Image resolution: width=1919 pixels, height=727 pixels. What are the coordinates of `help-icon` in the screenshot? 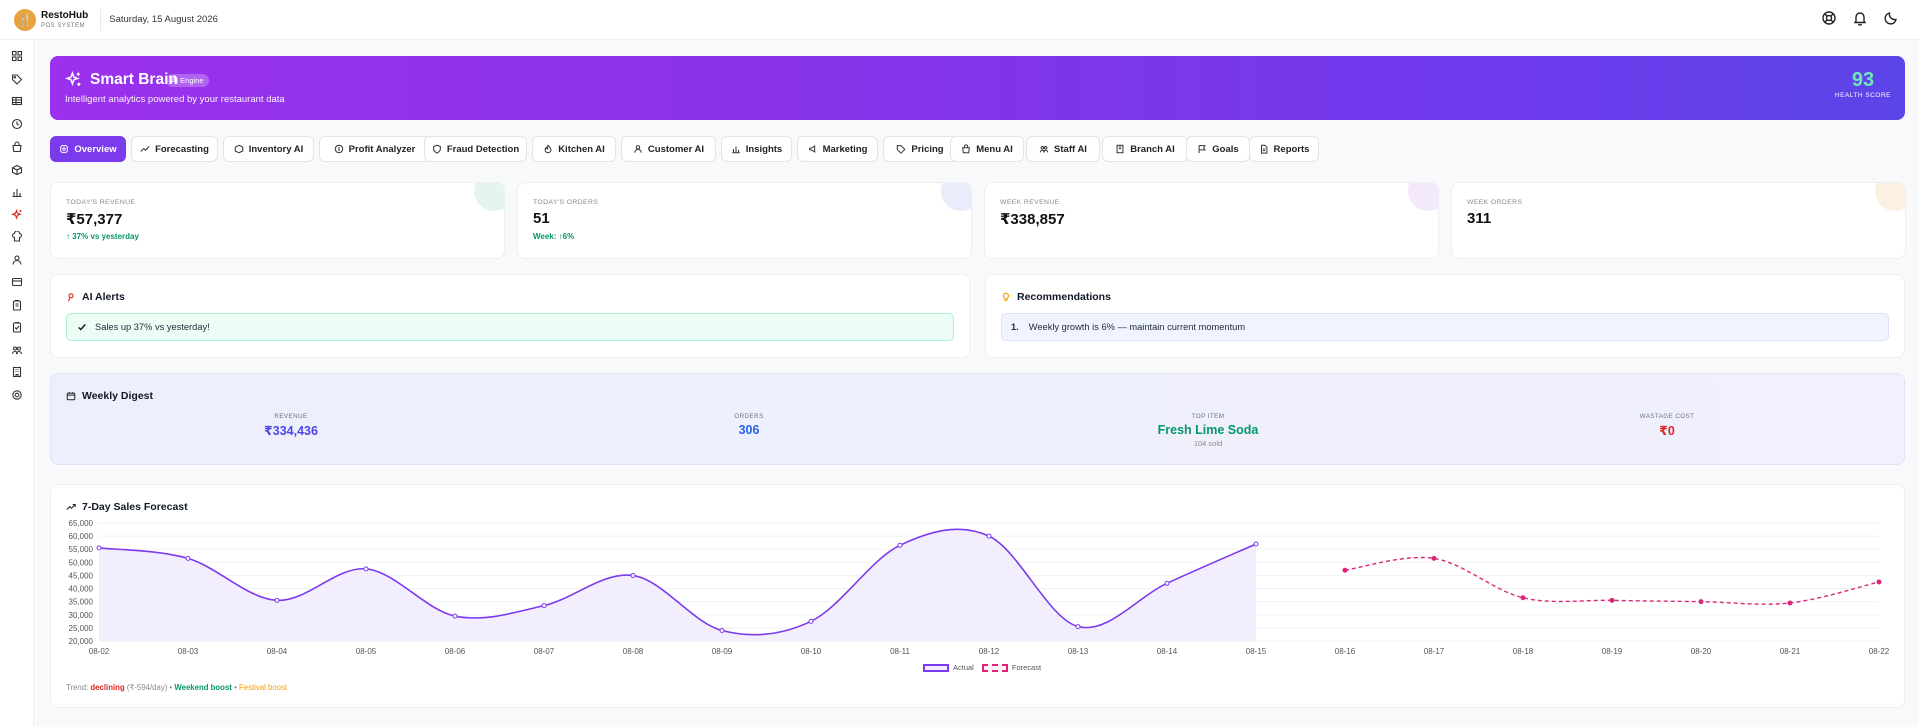 It's located at (1829, 20).